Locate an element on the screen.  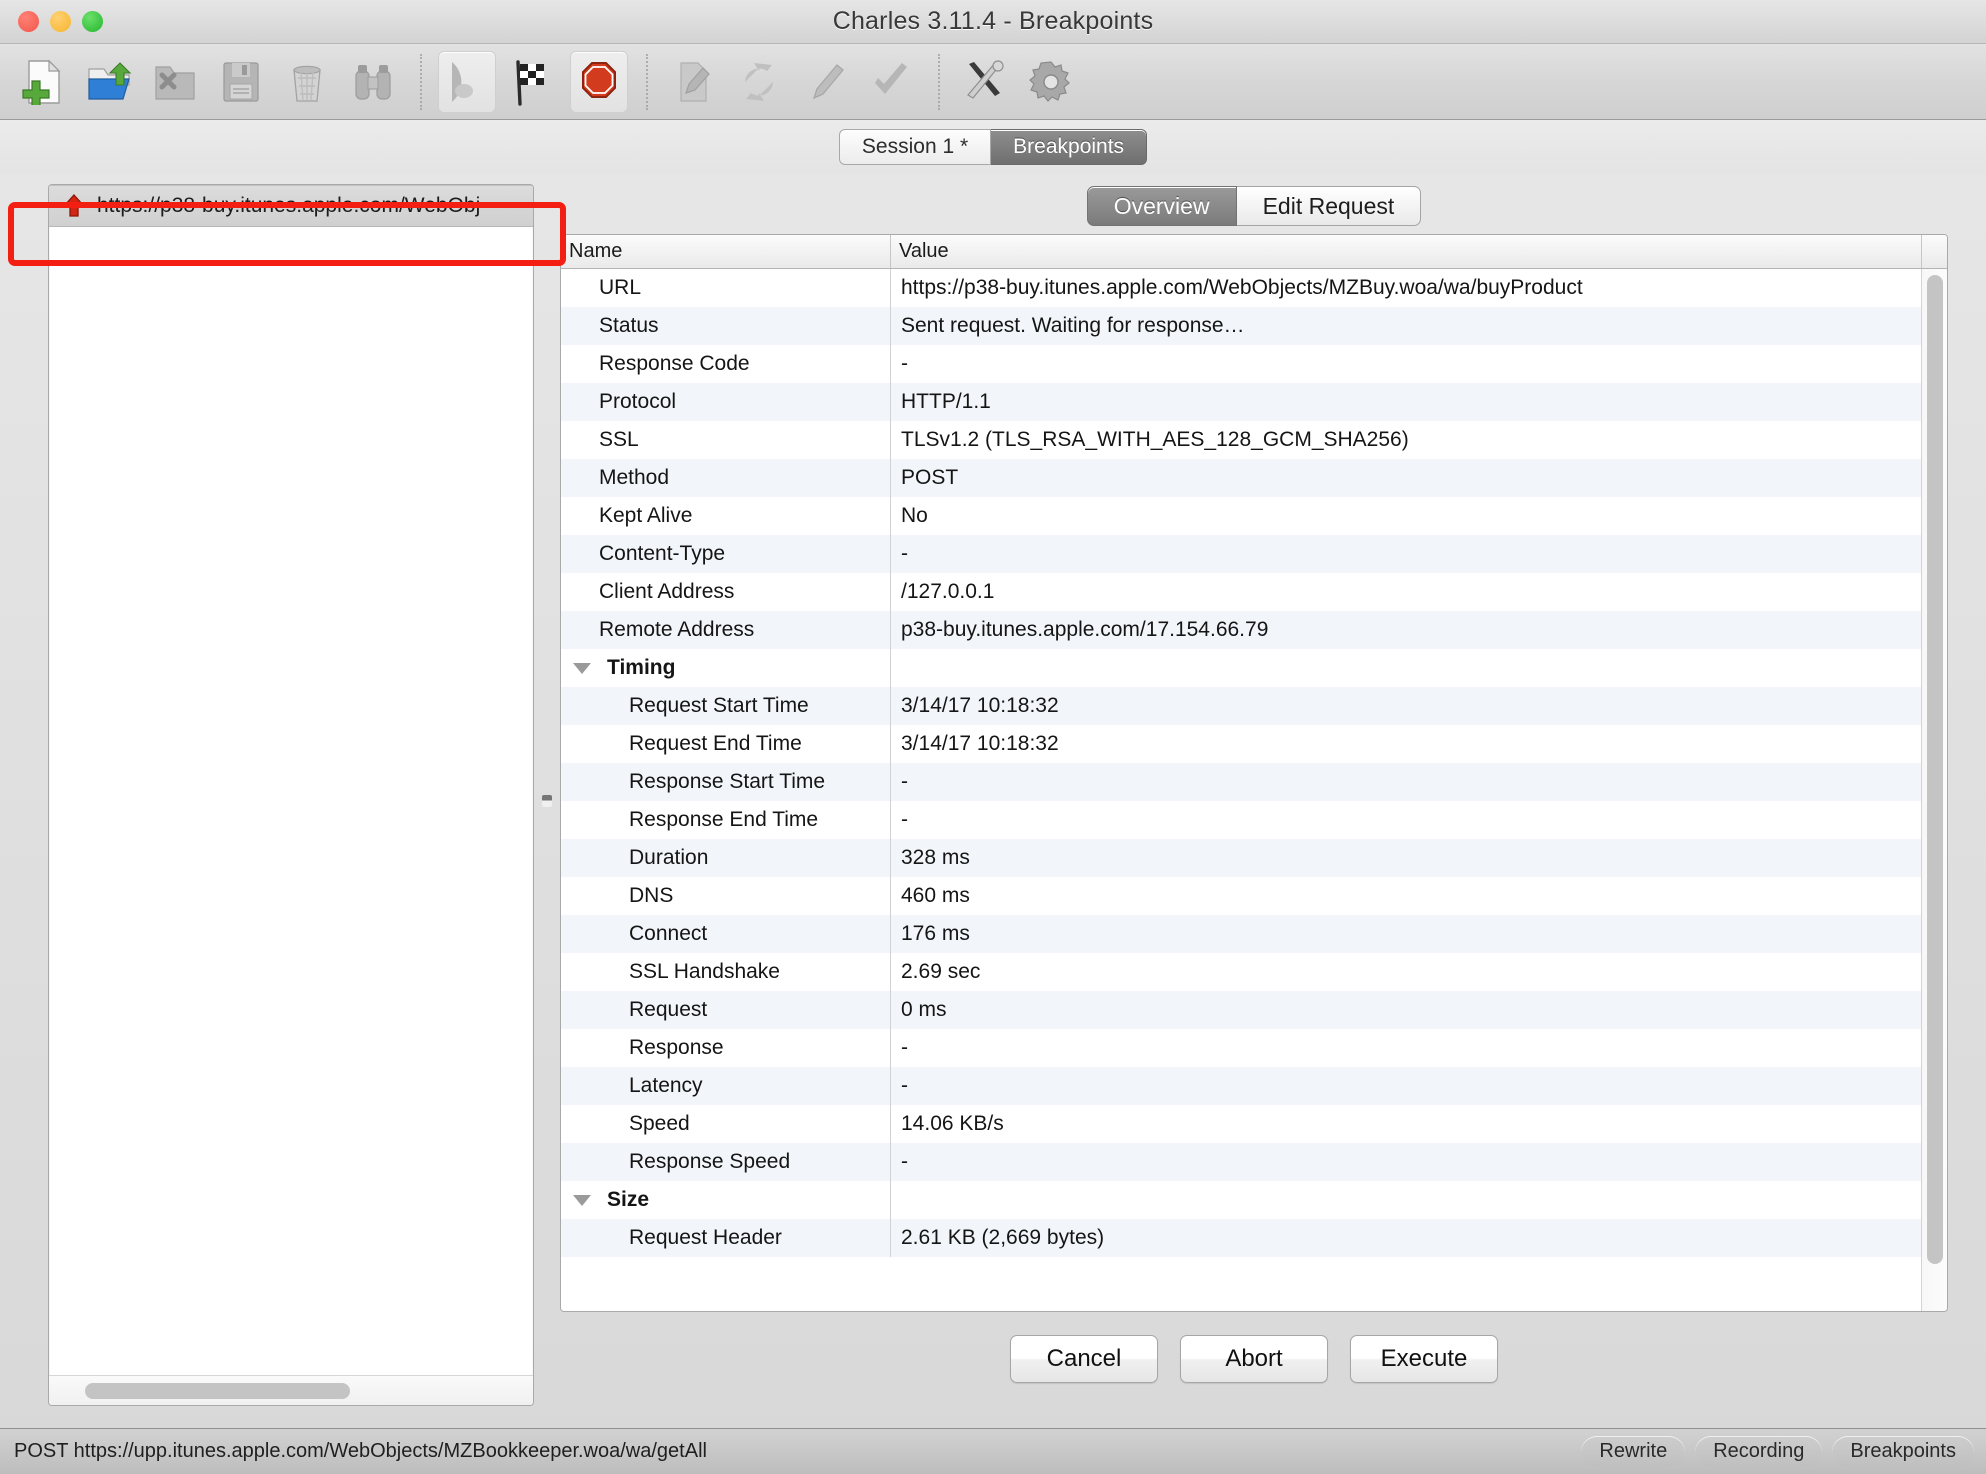
trash-can-icon is located at coordinates (307, 82).